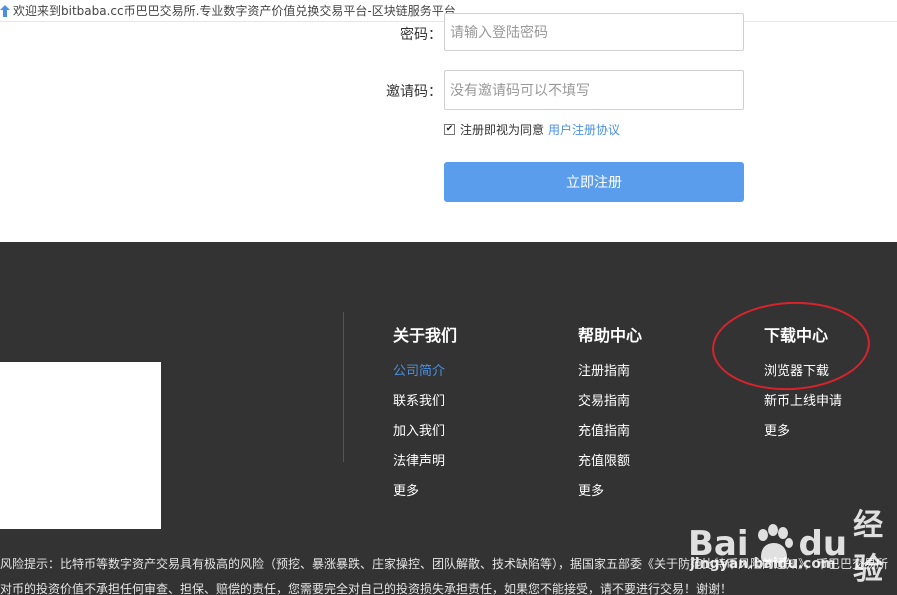 The width and height of the screenshot is (897, 595). What do you see at coordinates (594, 182) in the screenshot?
I see `register-button: 立即注册` at bounding box center [594, 182].